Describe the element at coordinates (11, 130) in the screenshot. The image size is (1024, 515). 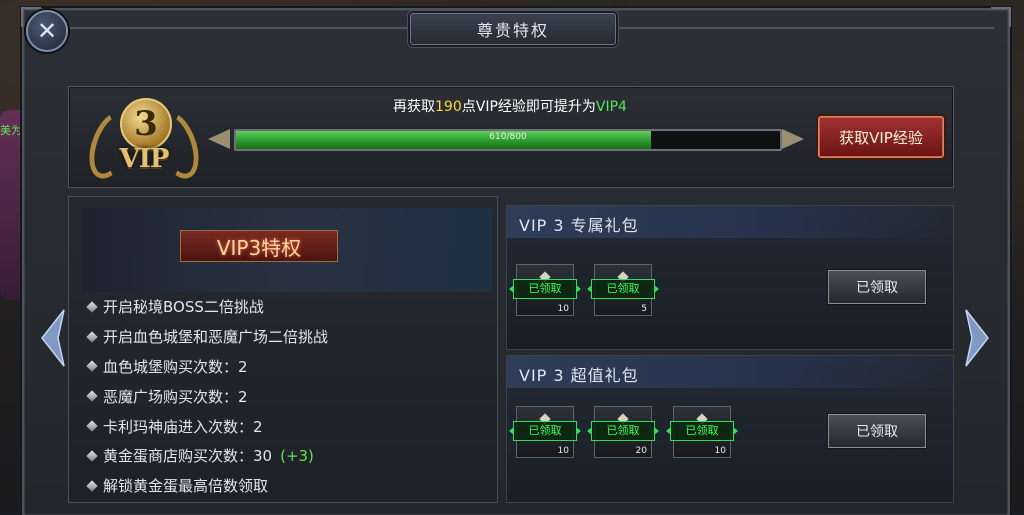
I see `background-player-name: 美为` at that location.